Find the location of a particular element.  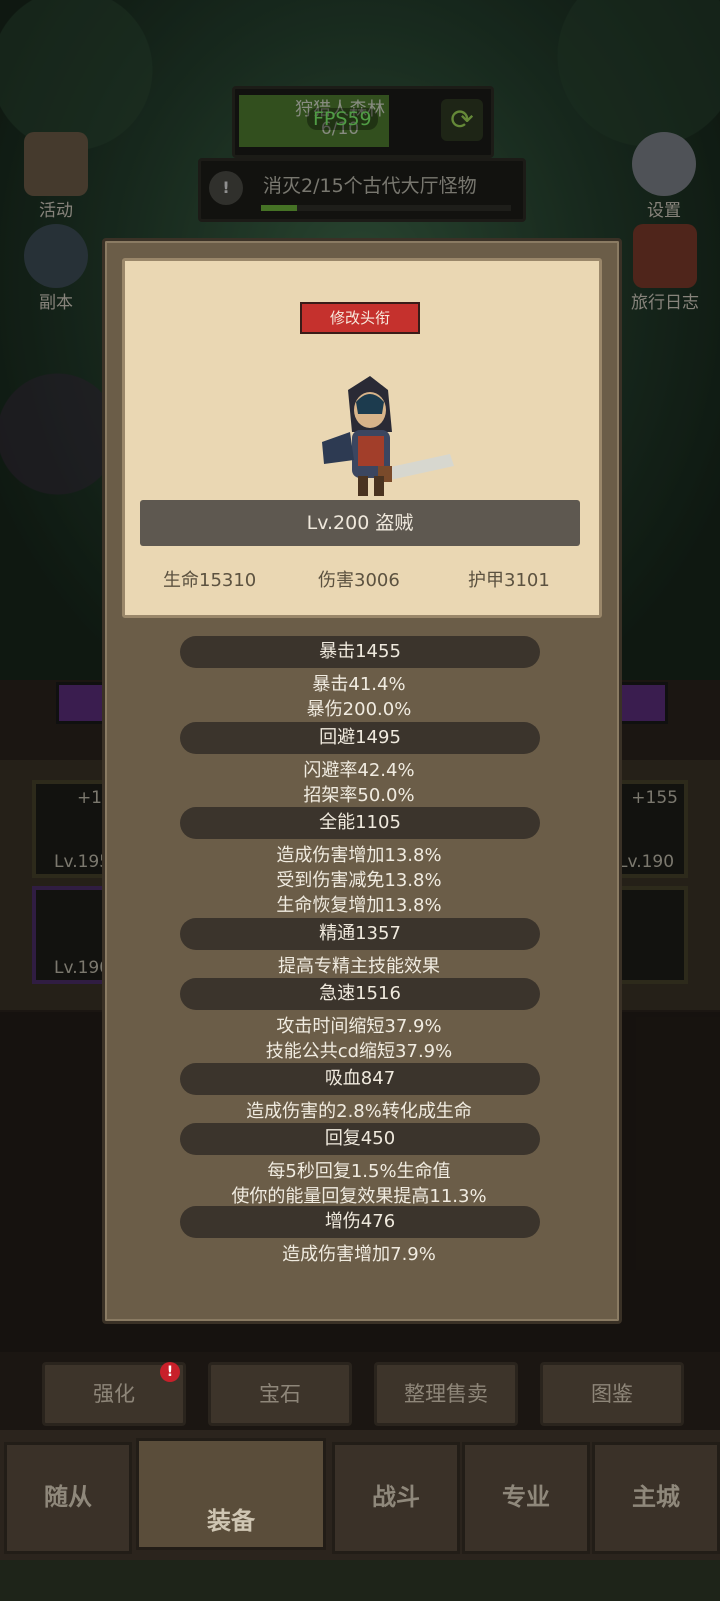

stat-line: 技能公共cd缩短37.9% is located at coordinates (359, 1051).